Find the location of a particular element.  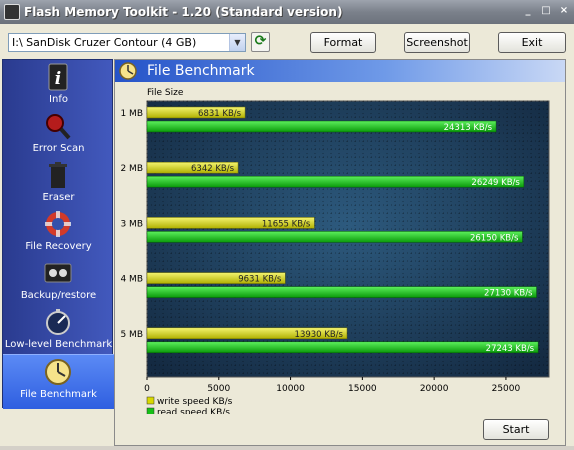

panel-header: File Benchmark is located at coordinates (340, 71).